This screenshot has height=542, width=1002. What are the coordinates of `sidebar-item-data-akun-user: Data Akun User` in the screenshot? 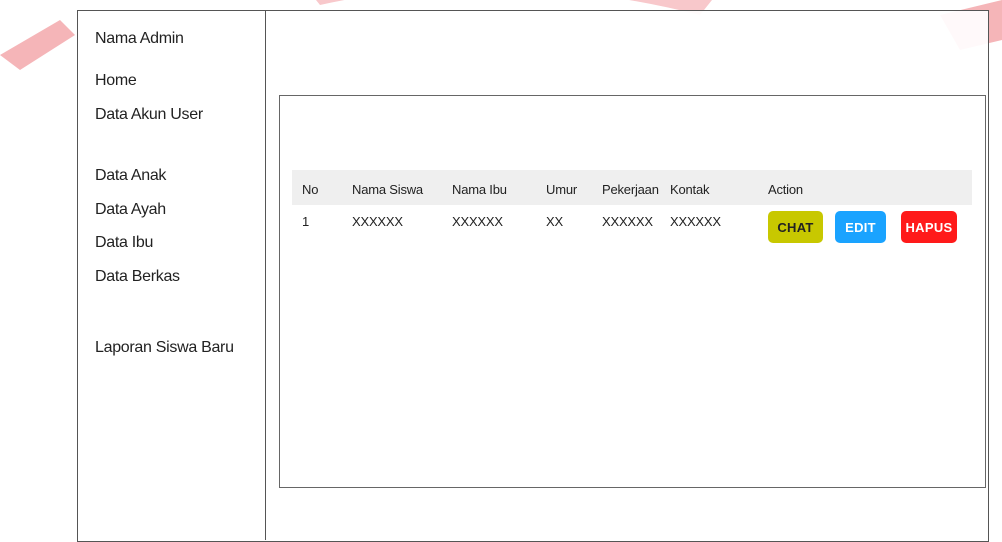 It's located at (149, 115).